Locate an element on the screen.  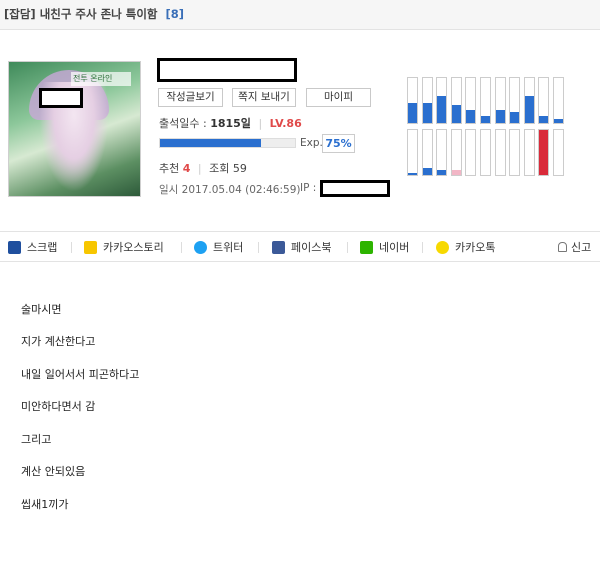
content-line: 내일 일어서서 피곤하다고 is located at coordinates (80, 374).